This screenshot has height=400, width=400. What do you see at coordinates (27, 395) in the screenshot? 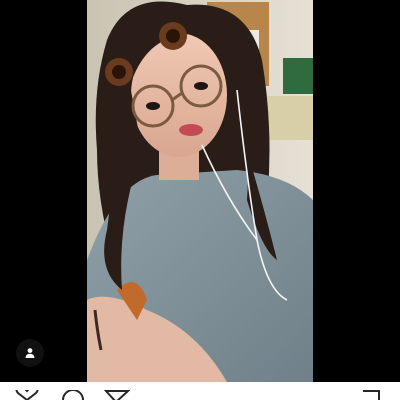
I see `heart-icon` at bounding box center [27, 395].